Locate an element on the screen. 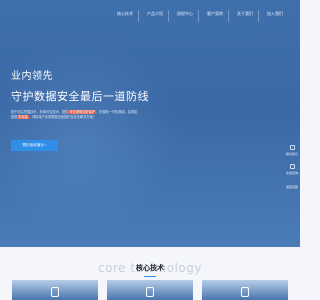  floating-sidebar: 联系我们 在线咨询 返回顶部 is located at coordinates (292, 171).